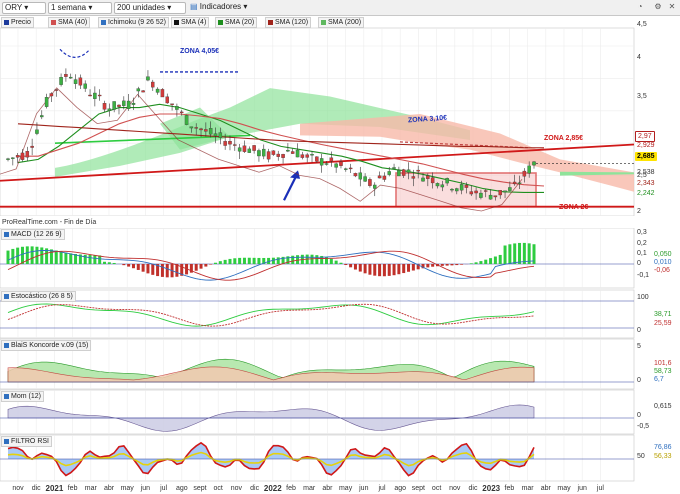 The image size is (680, 494). I want to click on price-tag-sma20: 2,242, so click(646, 193).